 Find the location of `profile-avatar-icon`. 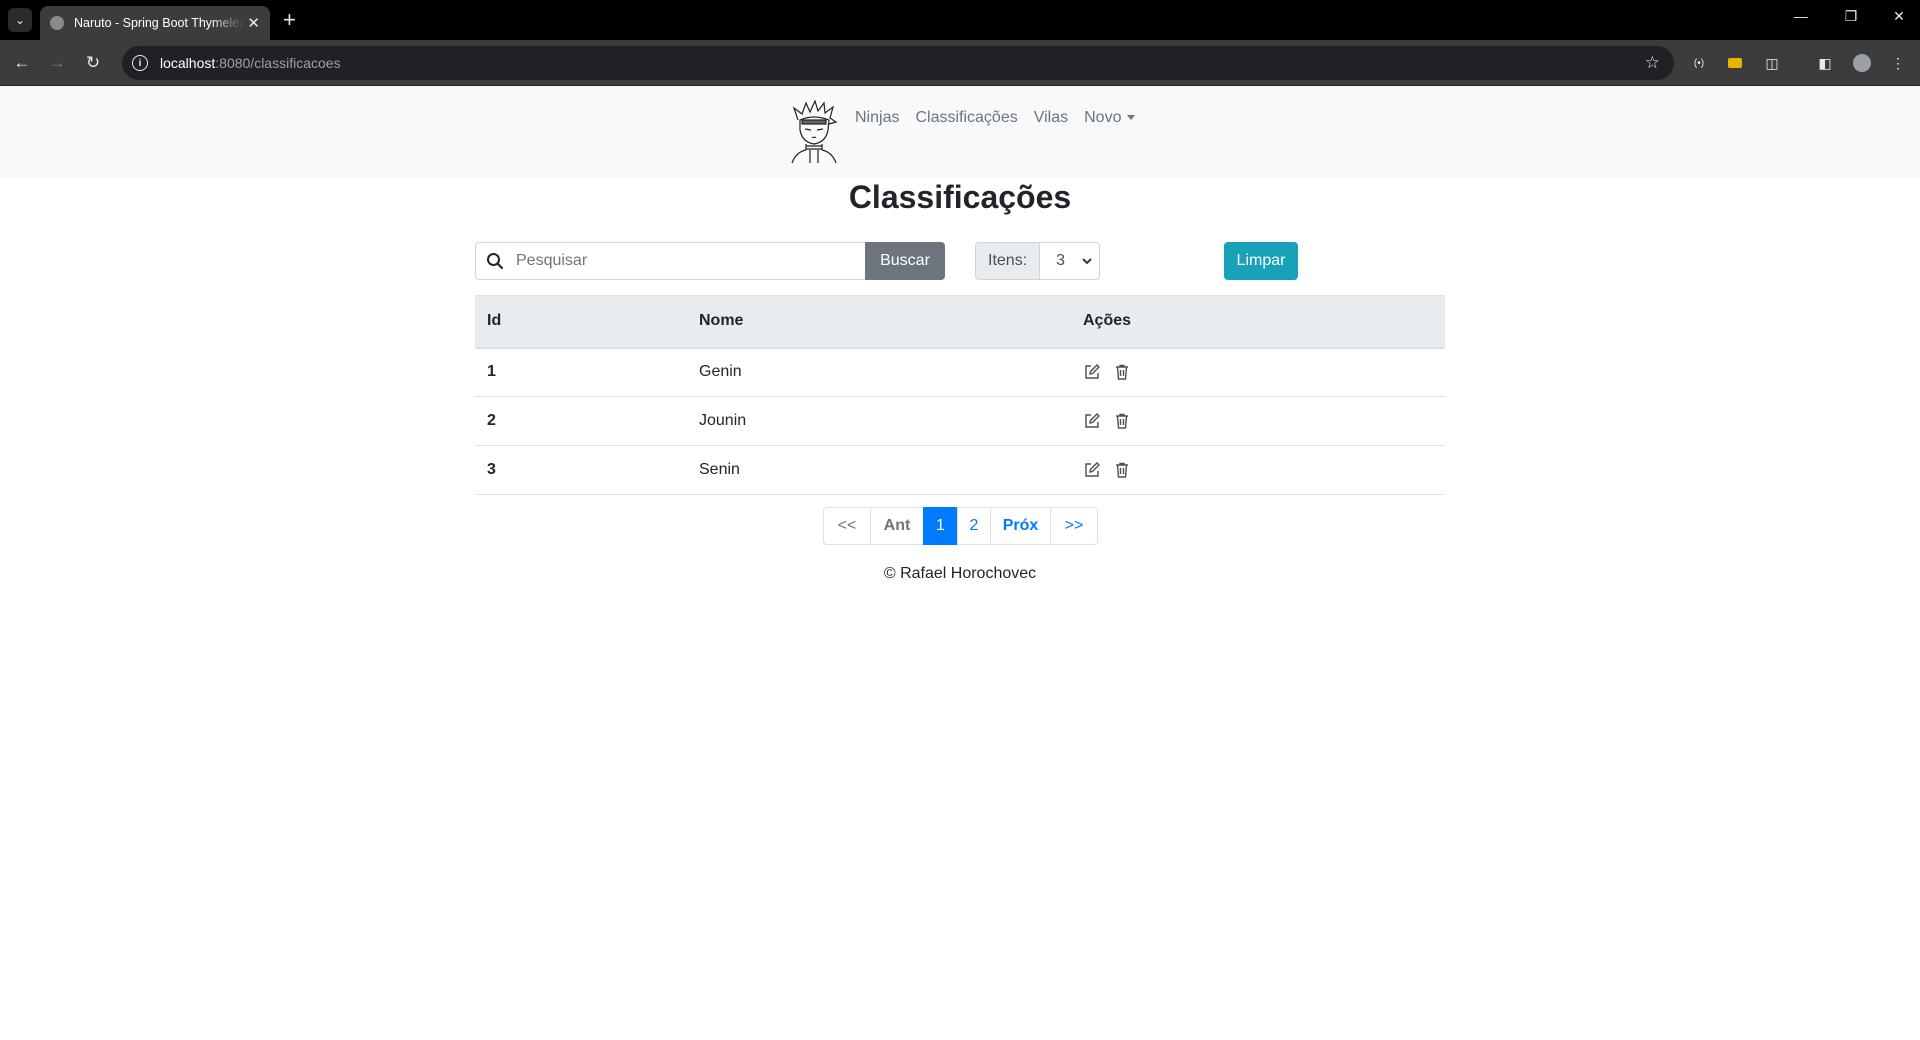

profile-avatar-icon is located at coordinates (1862, 63).